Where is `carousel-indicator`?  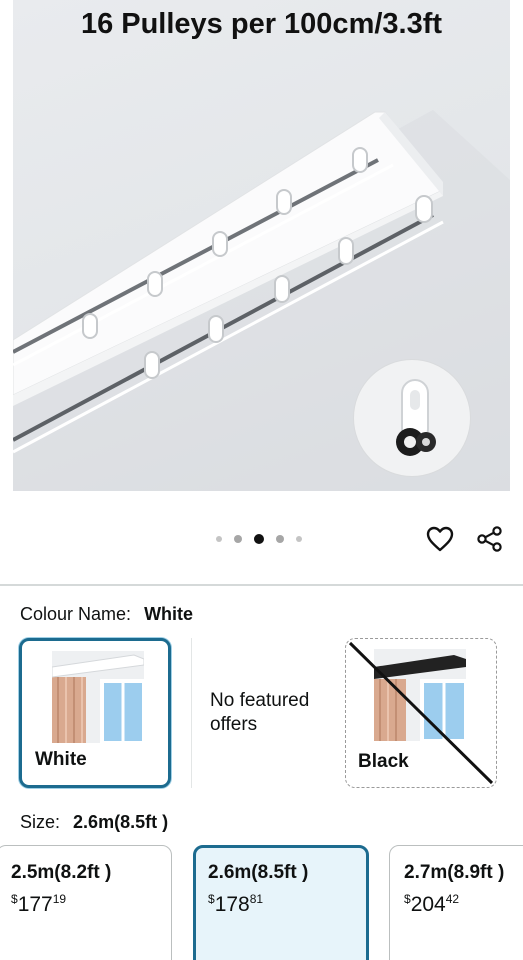 carousel-indicator is located at coordinates (259, 539).